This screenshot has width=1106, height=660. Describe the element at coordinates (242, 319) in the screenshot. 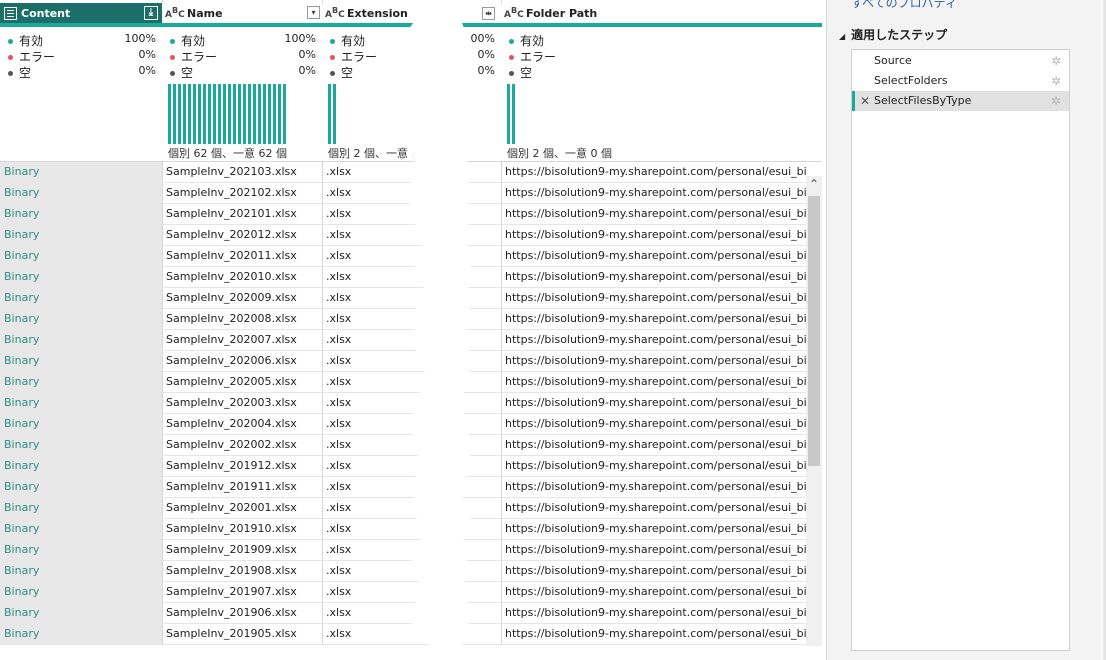

I see `table-cell: SampleInv_202008.xlsx` at that location.